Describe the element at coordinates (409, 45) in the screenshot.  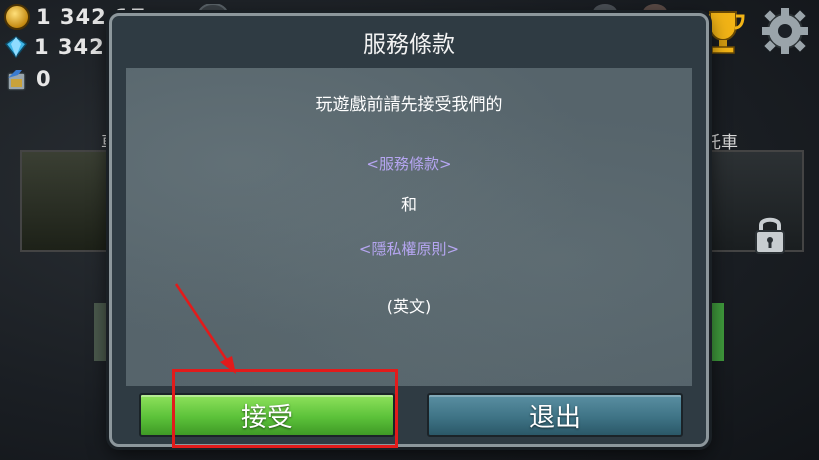
I see `dialog-title: 服務條款` at that location.